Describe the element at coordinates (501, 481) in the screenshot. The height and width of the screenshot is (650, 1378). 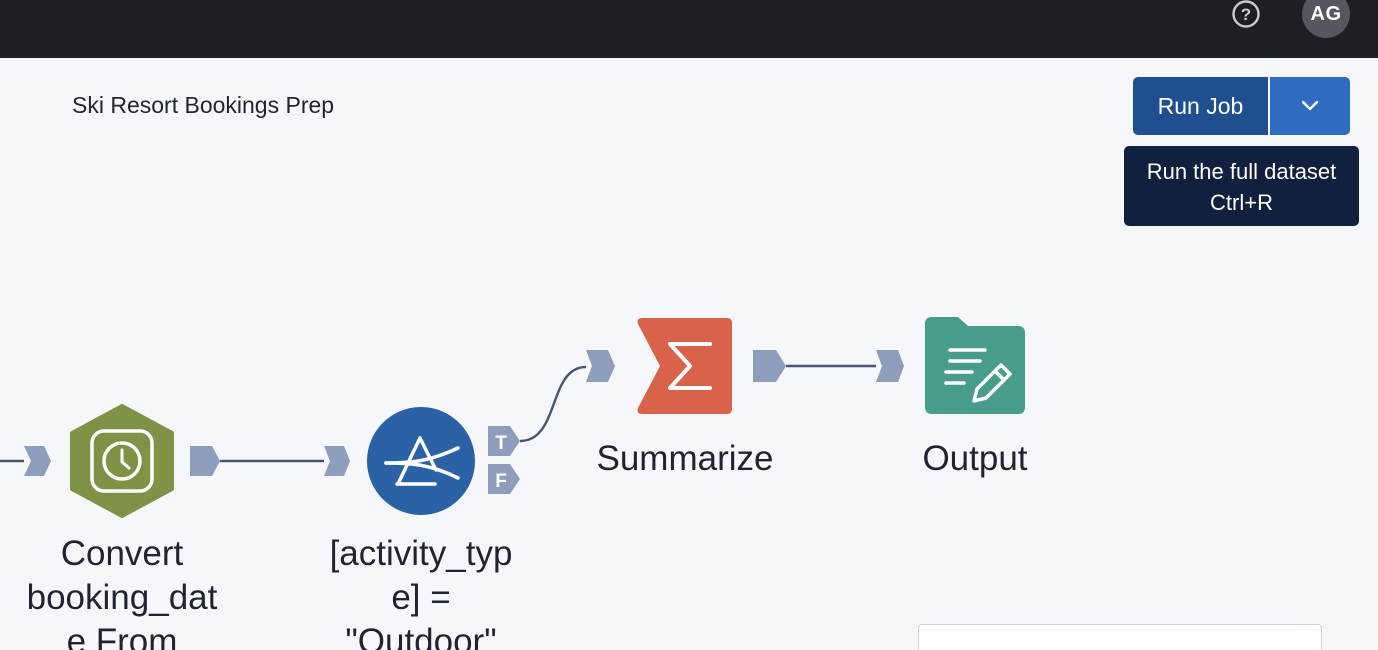
I see `false-anchor-label: F` at that location.